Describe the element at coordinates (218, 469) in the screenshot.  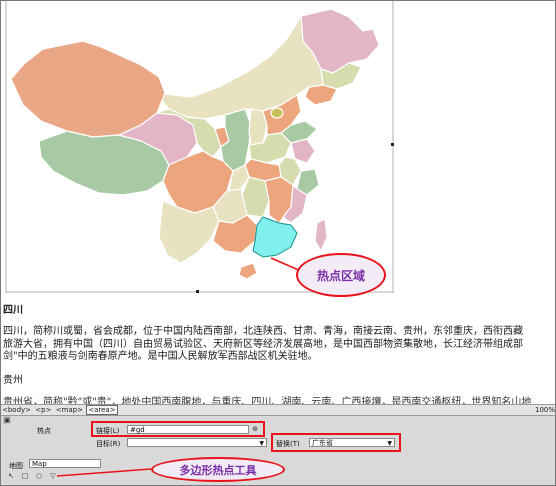
I see `polygon-tool-callout: 多边形热点工具` at that location.